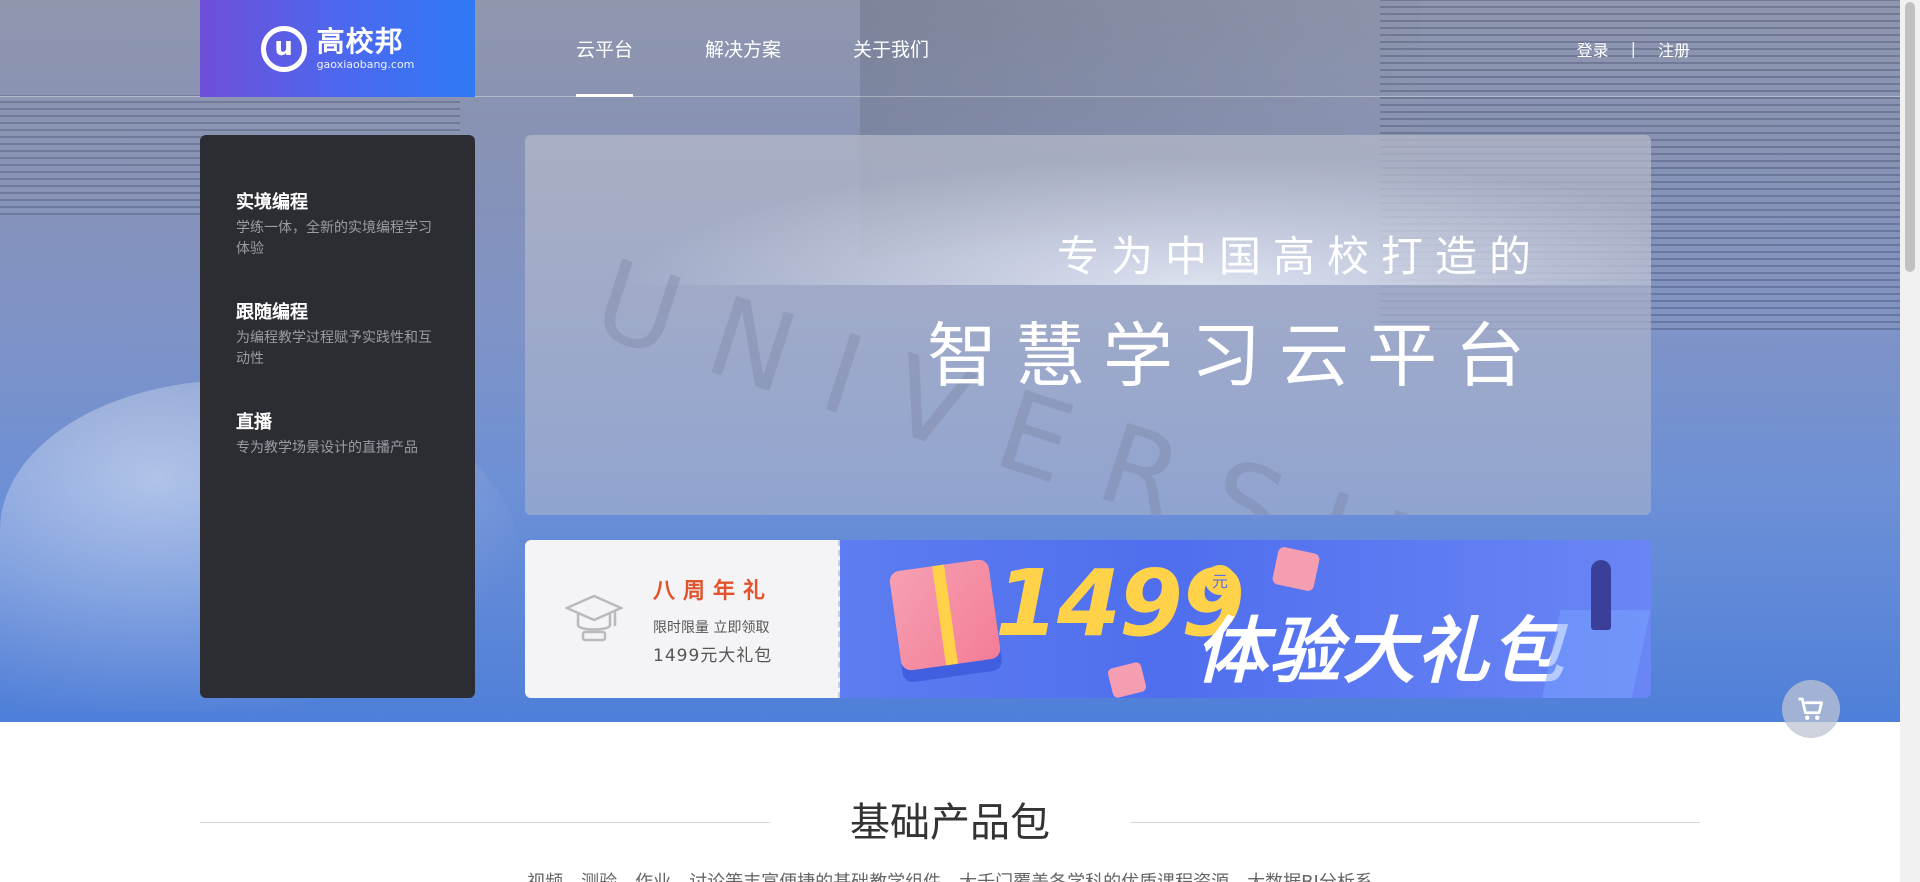  Describe the element at coordinates (272, 202) in the screenshot. I see `sidebar-item-title: 实境编程` at that location.